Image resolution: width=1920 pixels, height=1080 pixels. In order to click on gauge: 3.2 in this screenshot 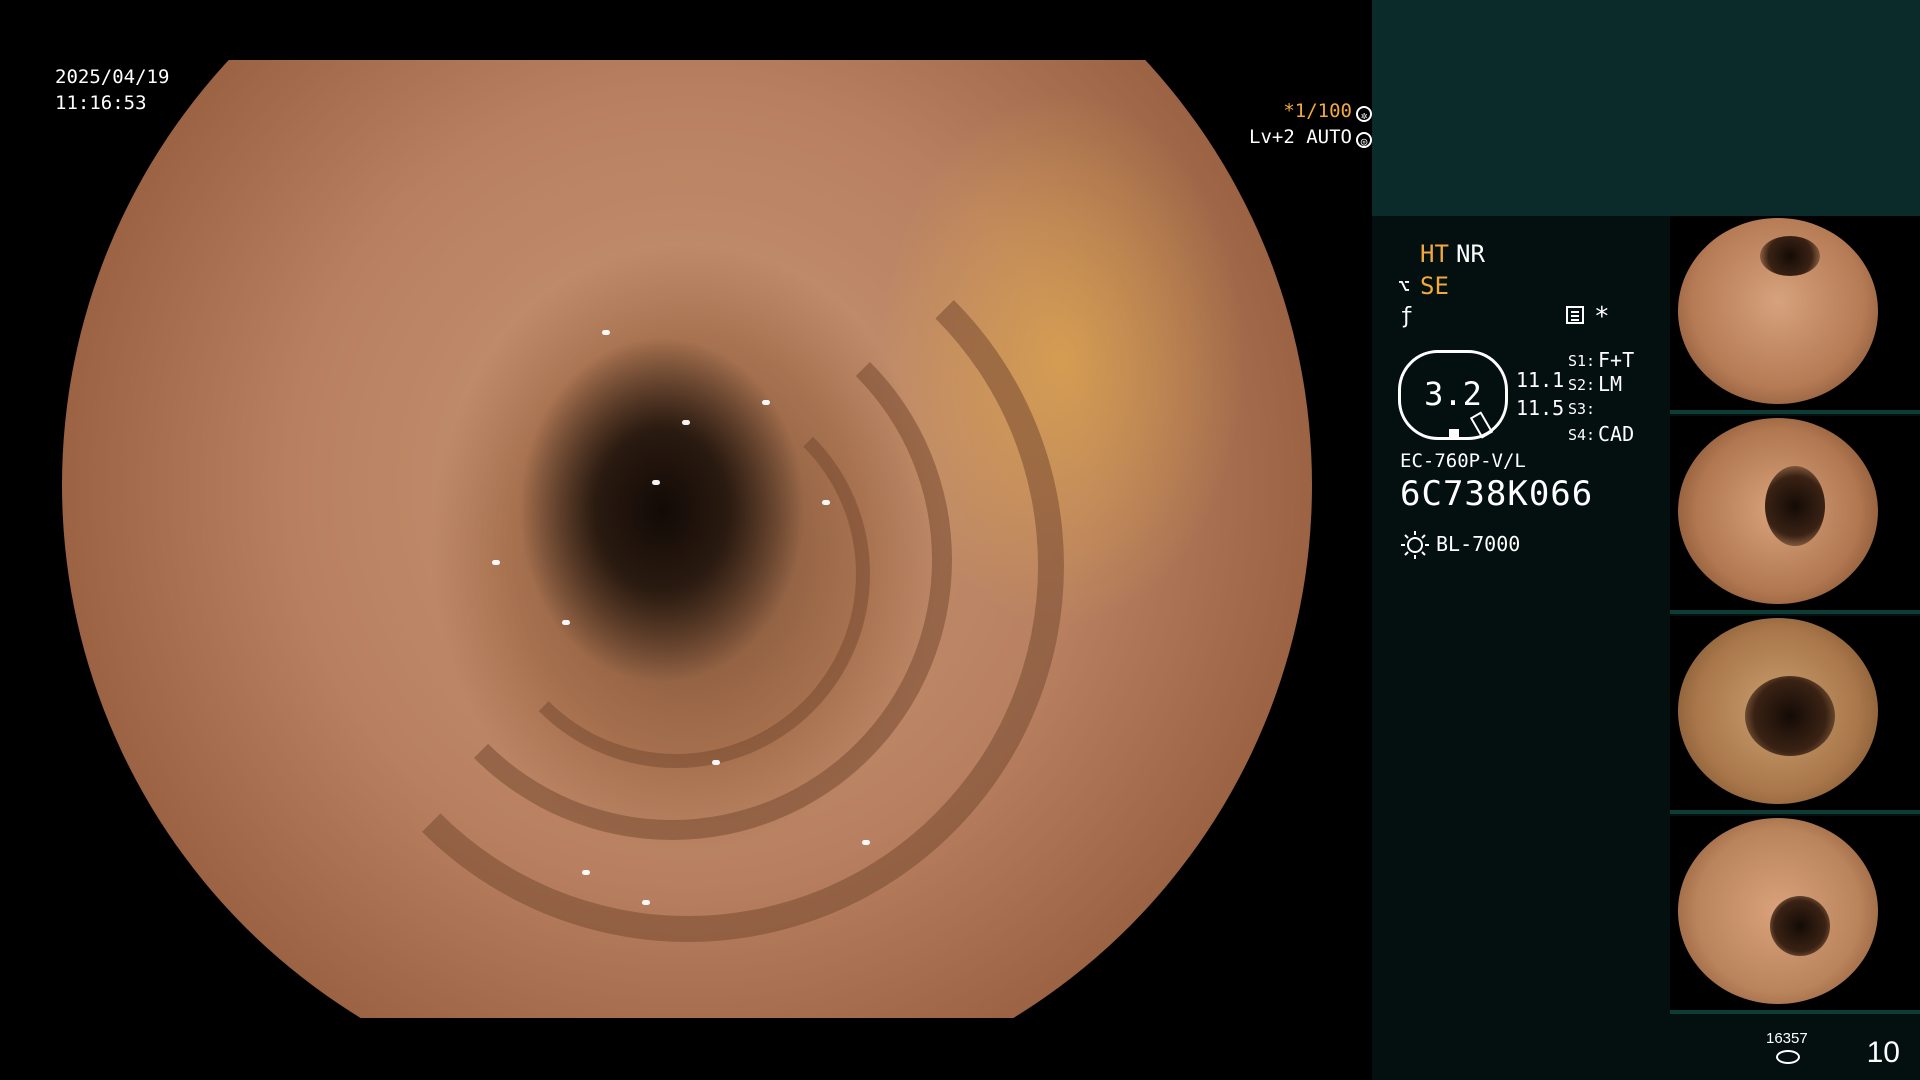, I will do `click(1453, 395)`.